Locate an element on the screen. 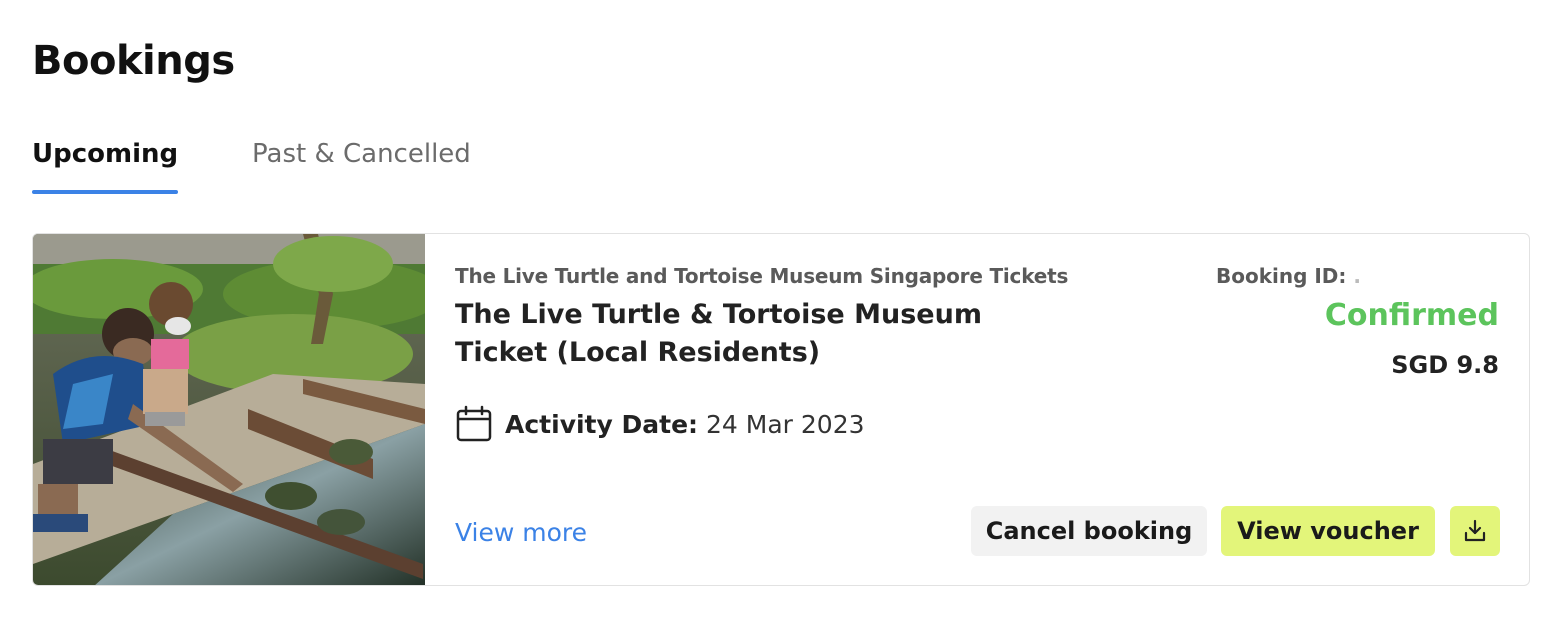 This screenshot has width=1558, height=628. activity-date-value: 24 Mar 2023 is located at coordinates (785, 424).